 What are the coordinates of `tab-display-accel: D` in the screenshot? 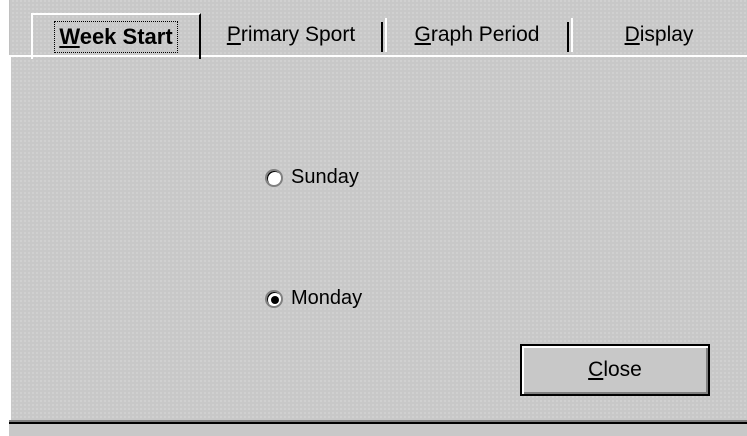 It's located at (632, 34).